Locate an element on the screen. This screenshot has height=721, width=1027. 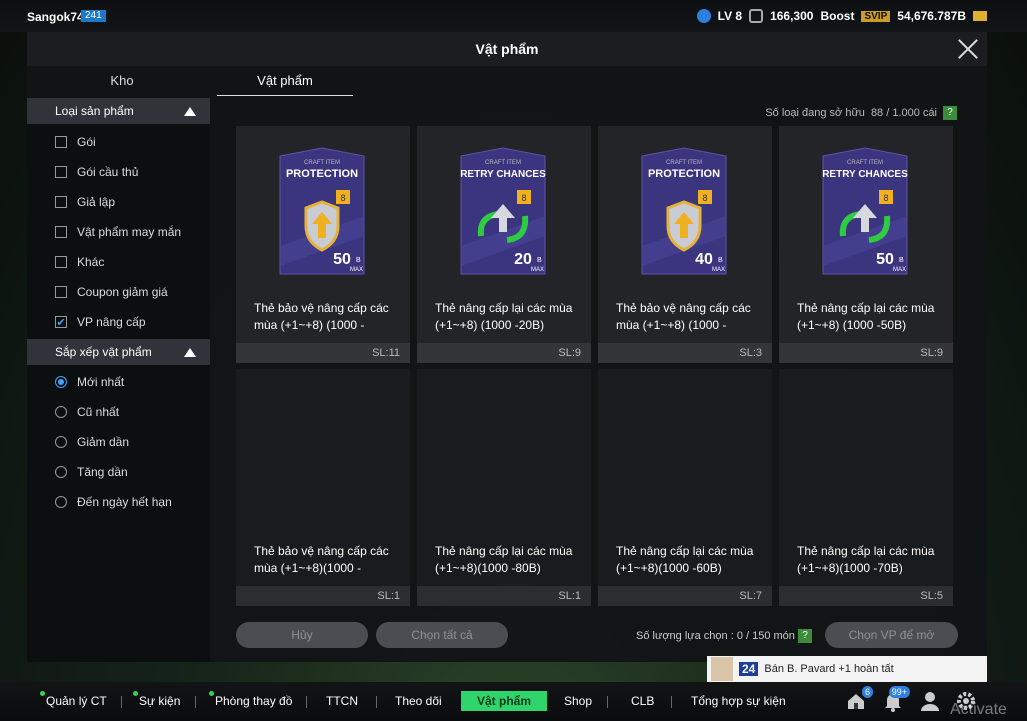
category-may-man: Vật phẩm may mắn is located at coordinates (118, 232).